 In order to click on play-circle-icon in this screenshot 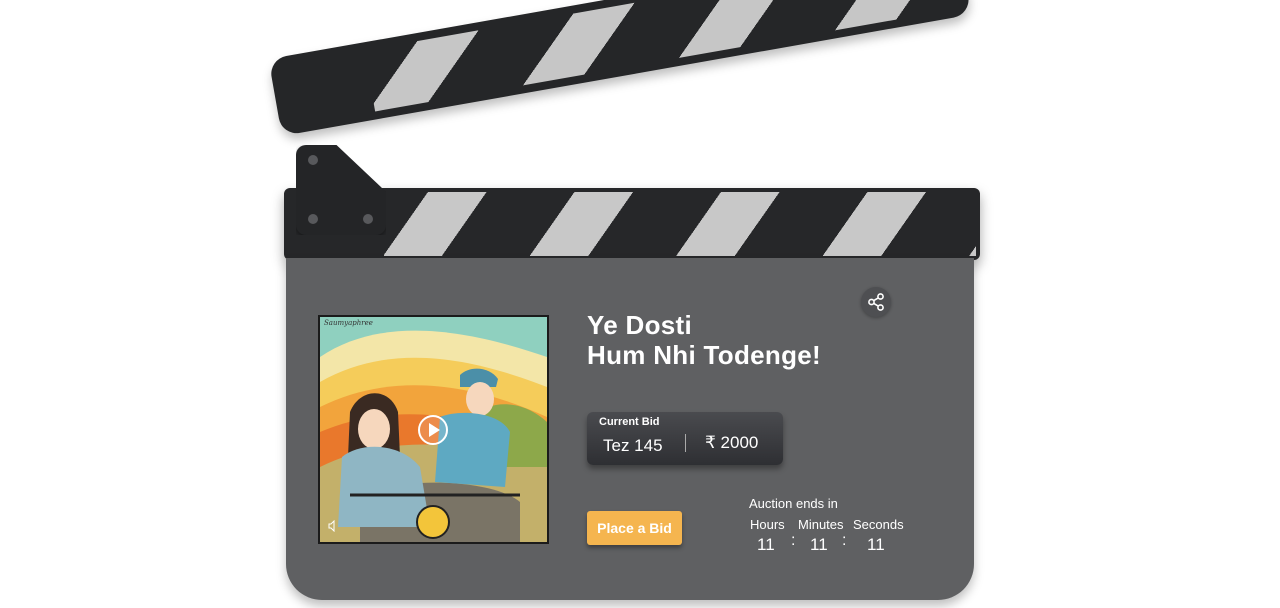, I will do `click(433, 430)`.